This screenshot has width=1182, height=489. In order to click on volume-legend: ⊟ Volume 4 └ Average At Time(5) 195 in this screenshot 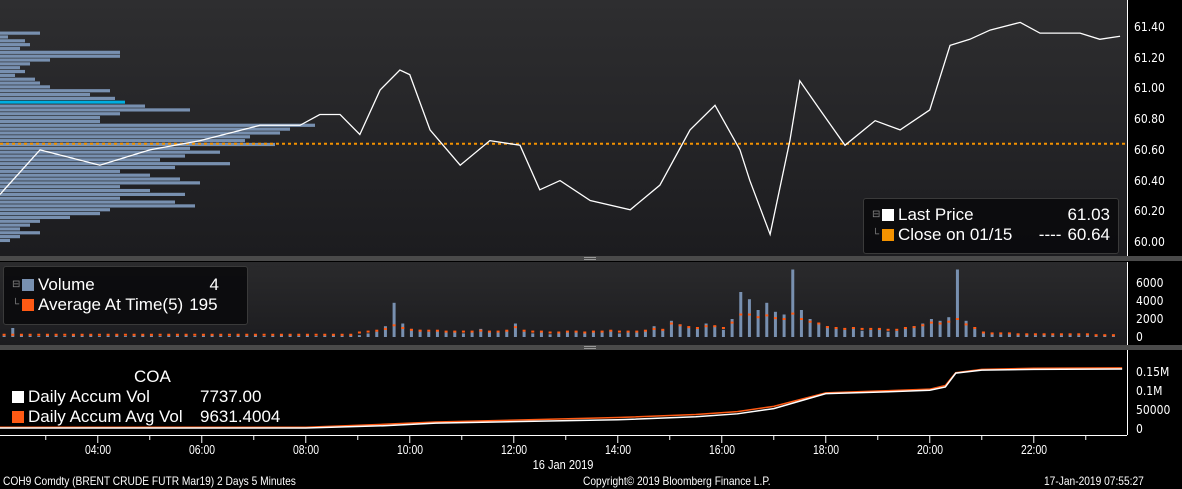, I will do `click(125, 295)`.